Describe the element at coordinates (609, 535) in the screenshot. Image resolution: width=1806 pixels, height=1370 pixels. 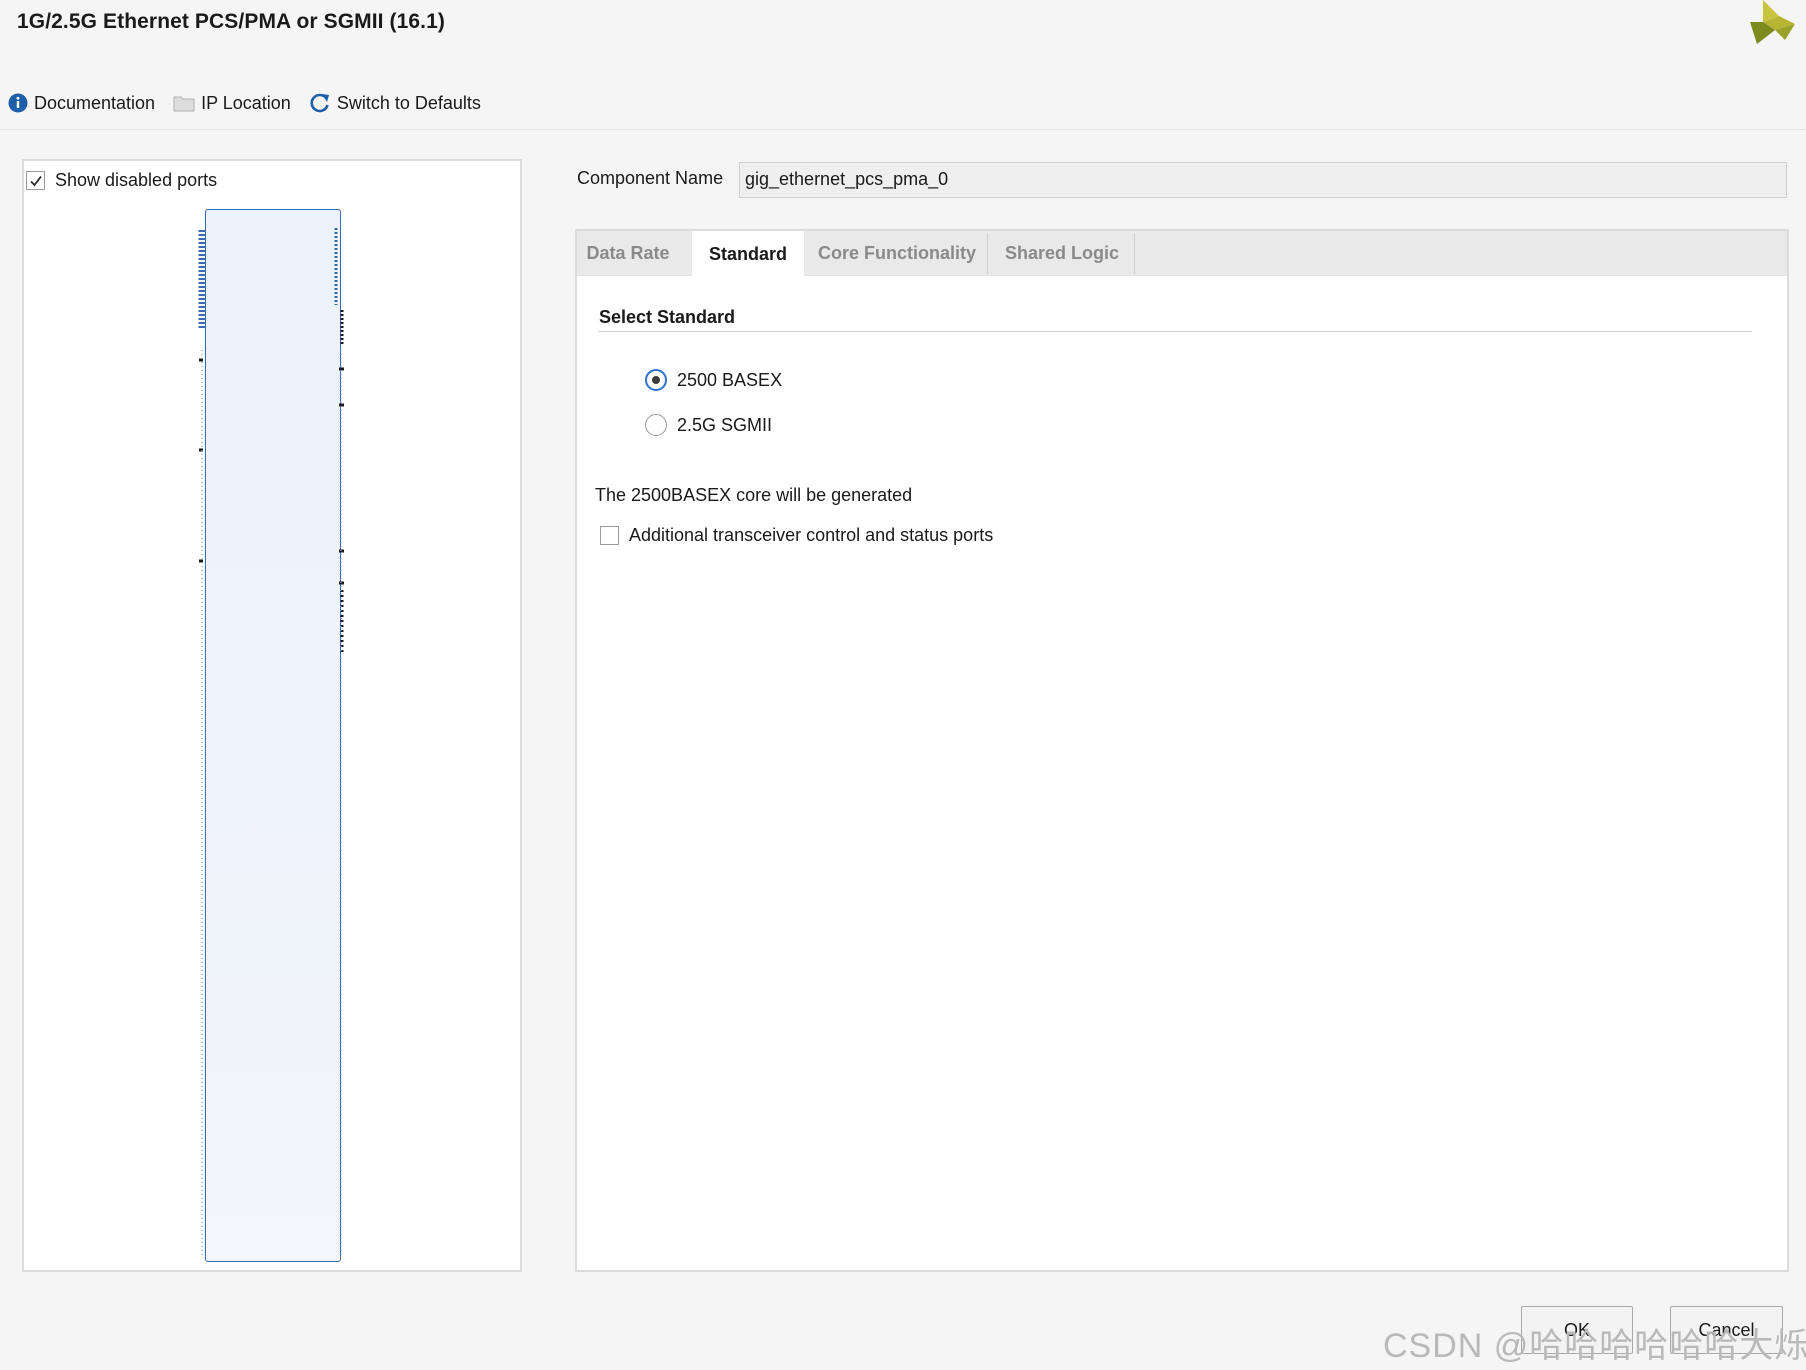
I see `additional-ports-checkbox` at that location.